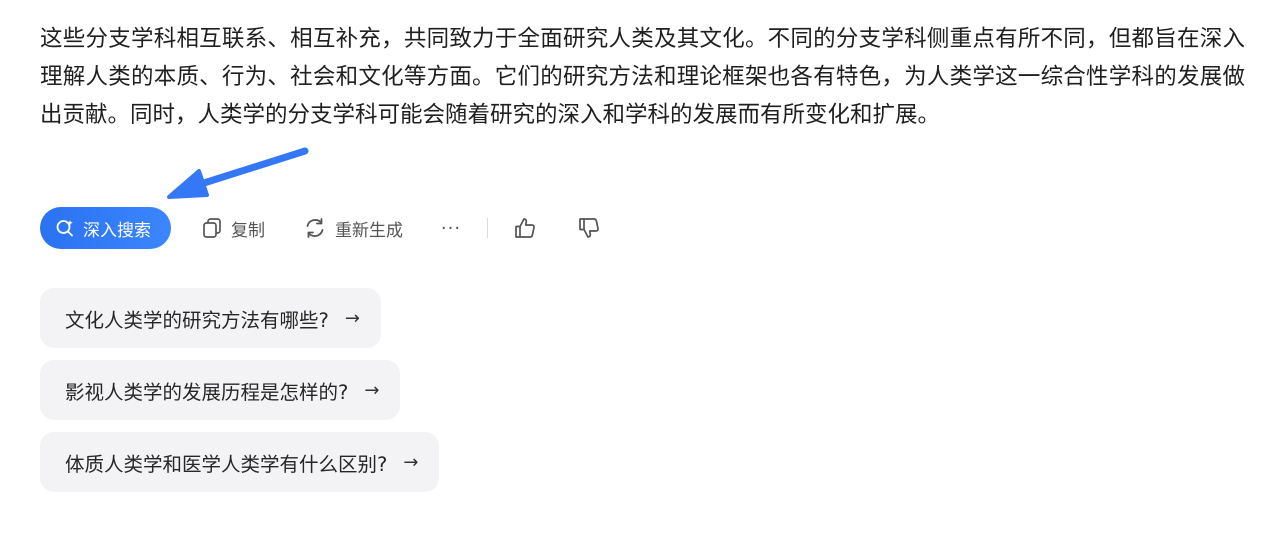  I want to click on thumb-up-icon, so click(525, 228).